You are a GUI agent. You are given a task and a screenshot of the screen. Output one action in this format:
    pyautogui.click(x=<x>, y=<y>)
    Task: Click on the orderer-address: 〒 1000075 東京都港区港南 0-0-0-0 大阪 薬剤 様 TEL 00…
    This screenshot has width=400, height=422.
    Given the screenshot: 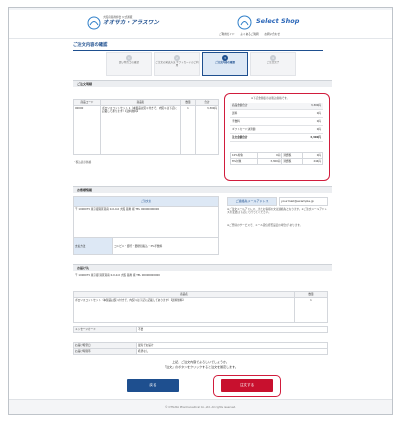 What is the action you would take?
    pyautogui.click(x=146, y=222)
    